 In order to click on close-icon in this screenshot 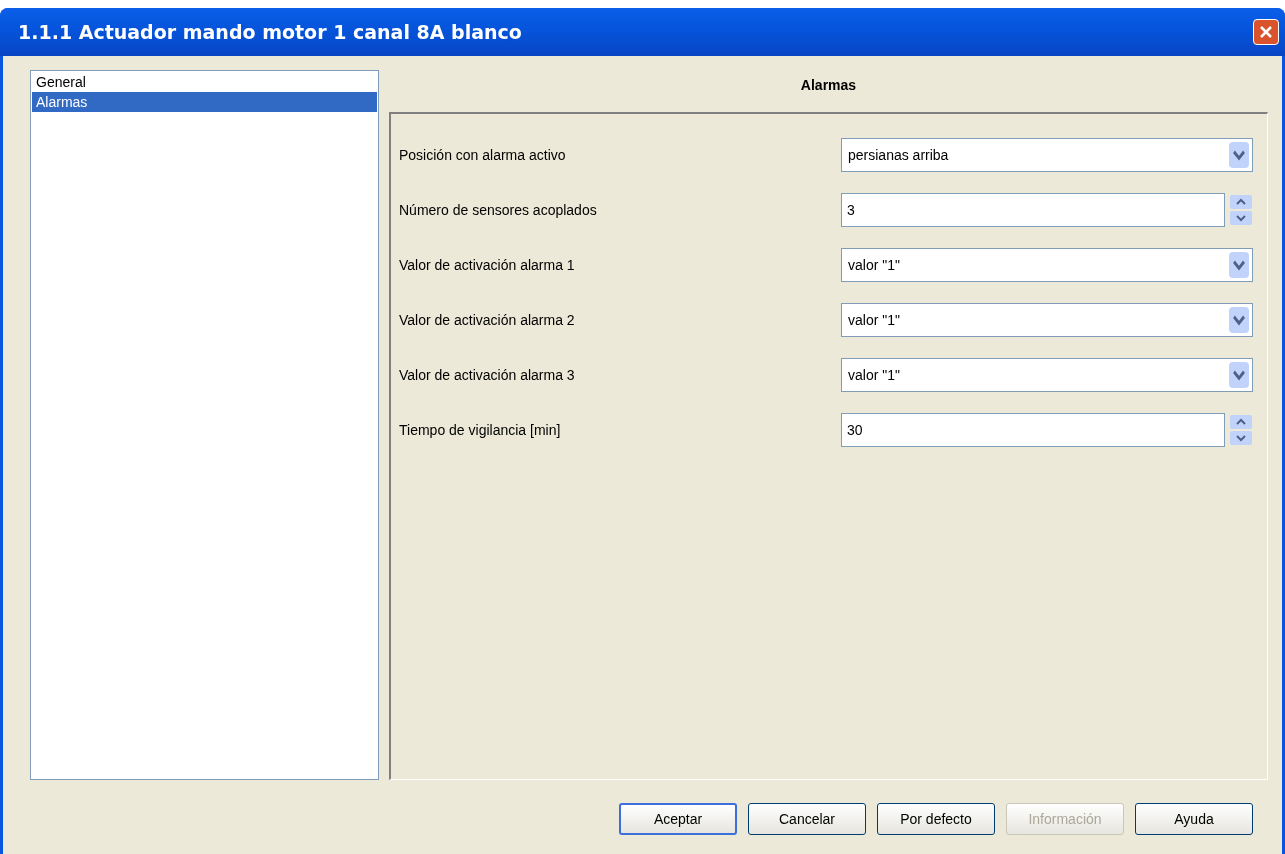, I will do `click(1266, 32)`.